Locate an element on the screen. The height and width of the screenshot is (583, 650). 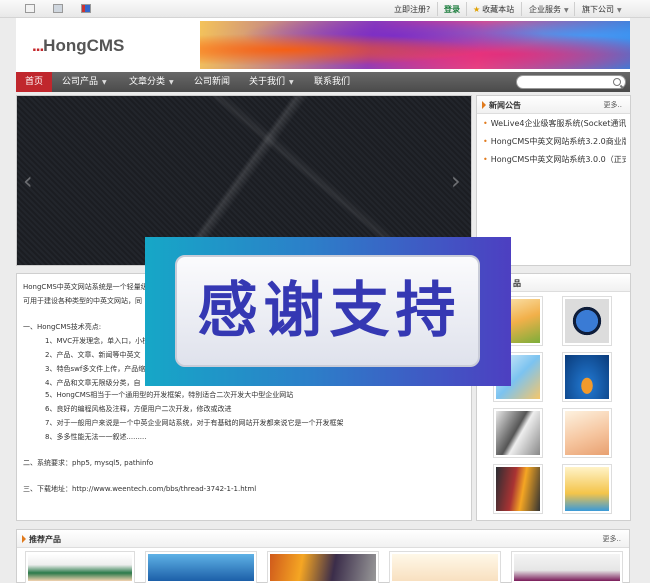
home-icon is located at coordinates (30, 8).